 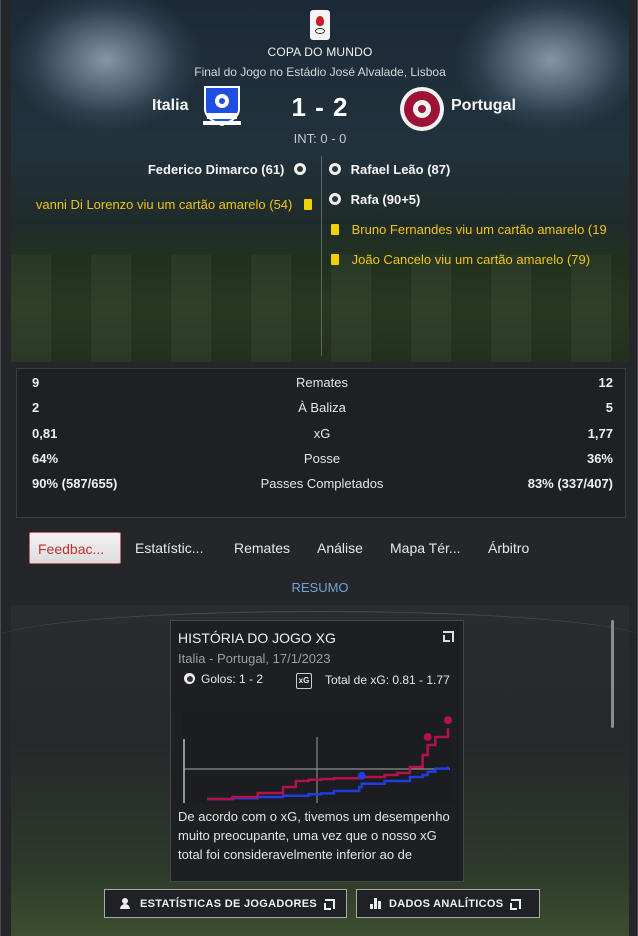 I want to click on player-stats-button: ESTATÍSTICAS DE JOGADORES, so click(x=225, y=903).